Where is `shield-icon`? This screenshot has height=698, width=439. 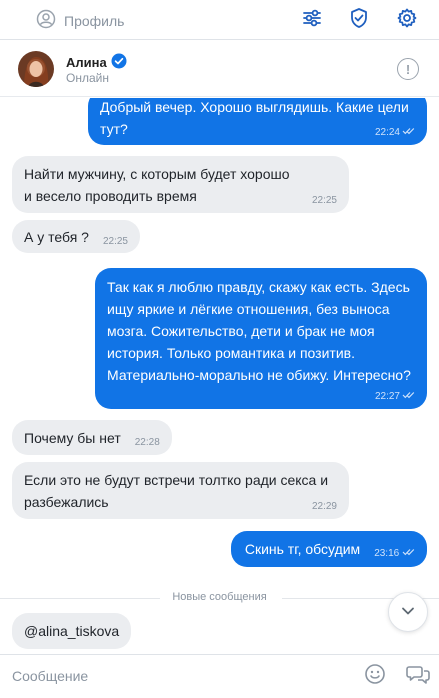 shield-icon is located at coordinates (359, 20).